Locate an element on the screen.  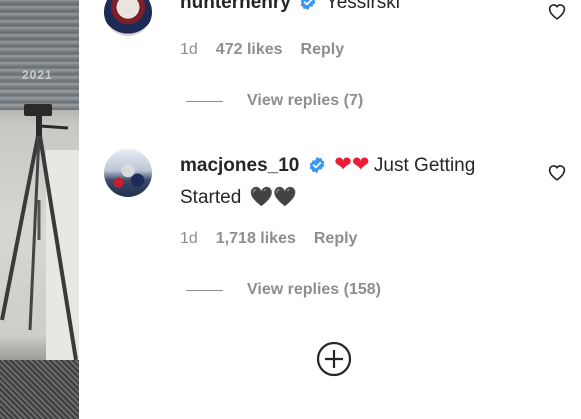
comment-meta: 1d 1,718 likes Reply is located at coordinates (277, 239).